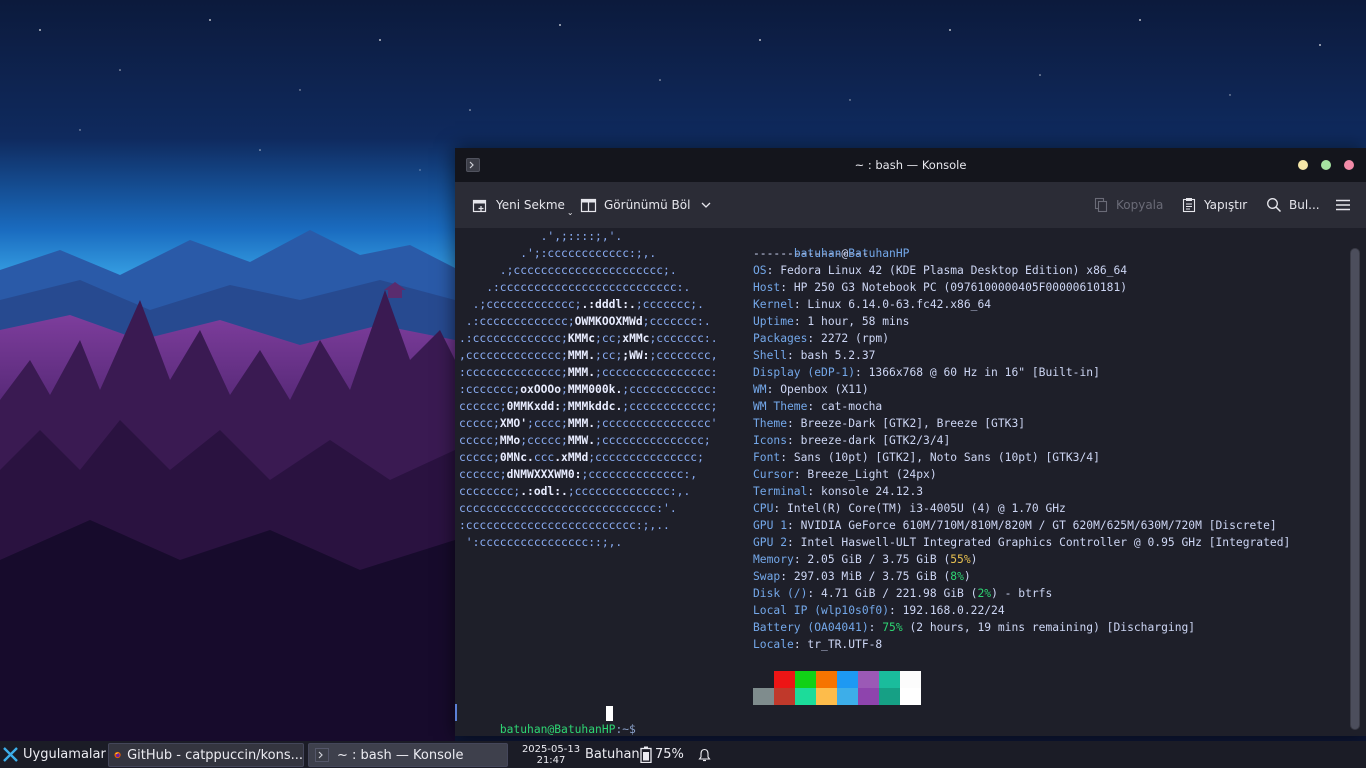 The height and width of the screenshot is (768, 1366). What do you see at coordinates (1226, 205) in the screenshot?
I see `paste-label: Yapıştır` at bounding box center [1226, 205].